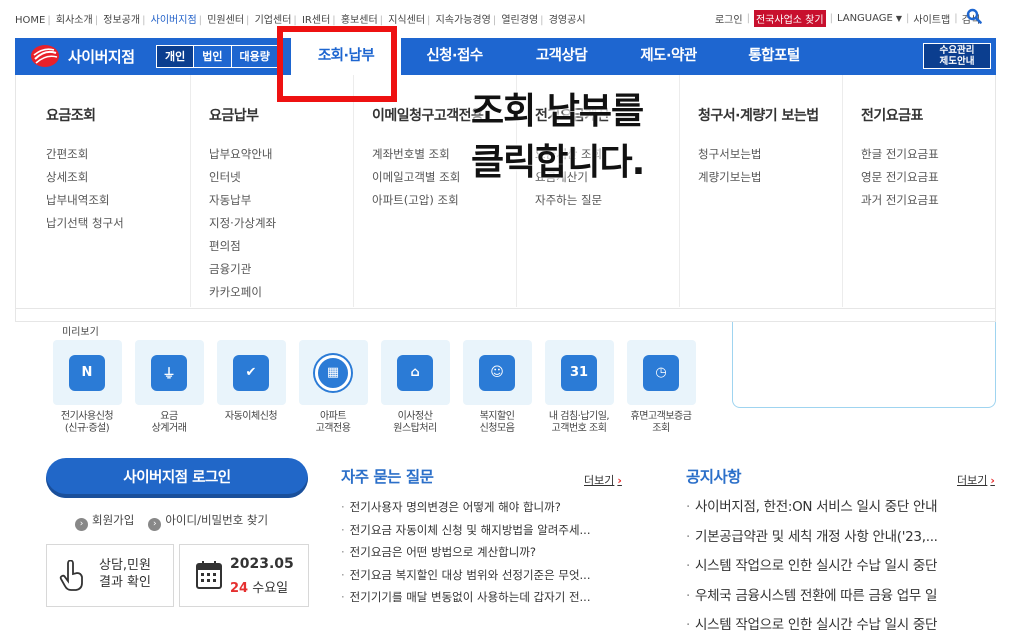 Image resolution: width=1024 pixels, height=641 pixels. I want to click on mega-col-title: 요금납부, so click(234, 116).